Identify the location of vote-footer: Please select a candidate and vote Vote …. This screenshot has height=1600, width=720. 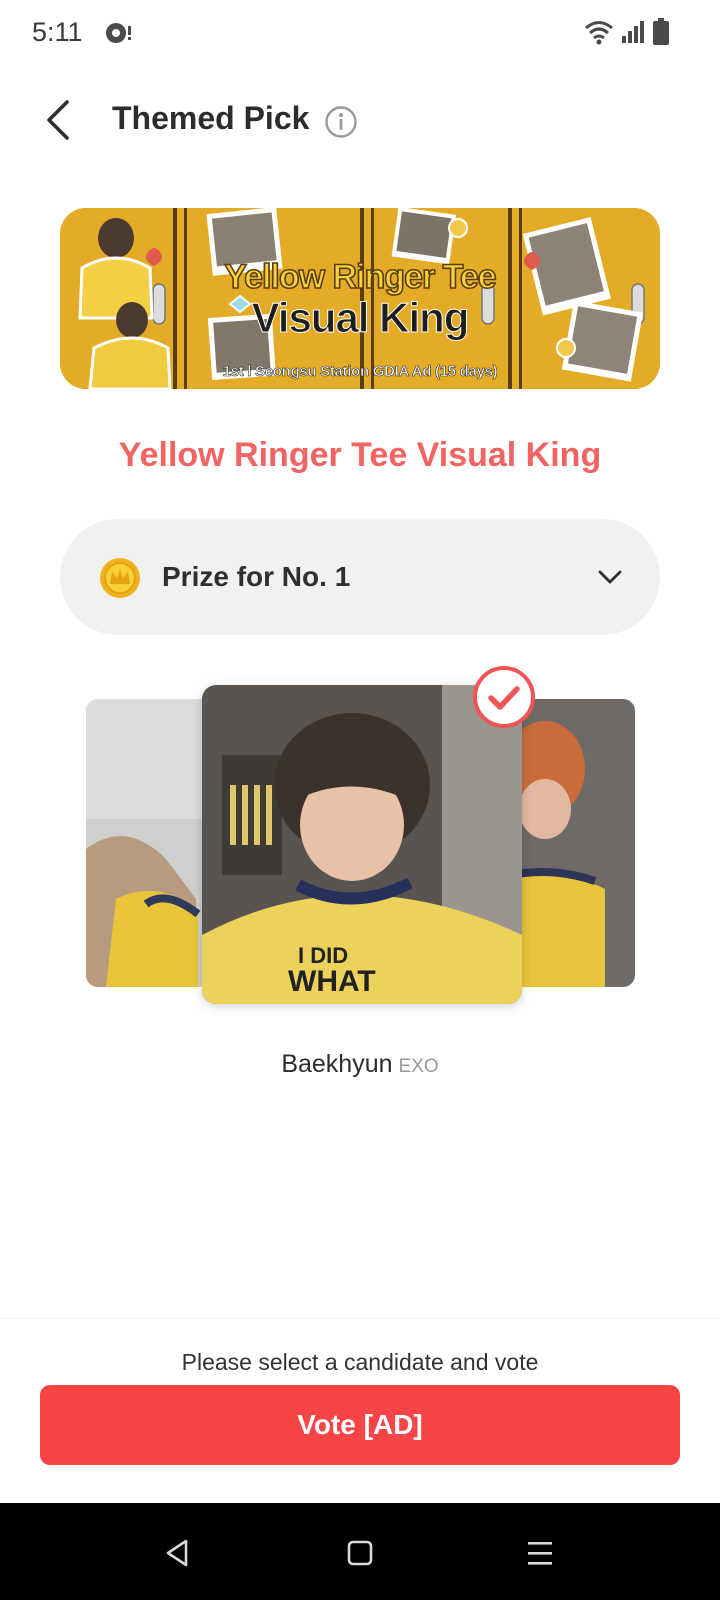
(360, 1410).